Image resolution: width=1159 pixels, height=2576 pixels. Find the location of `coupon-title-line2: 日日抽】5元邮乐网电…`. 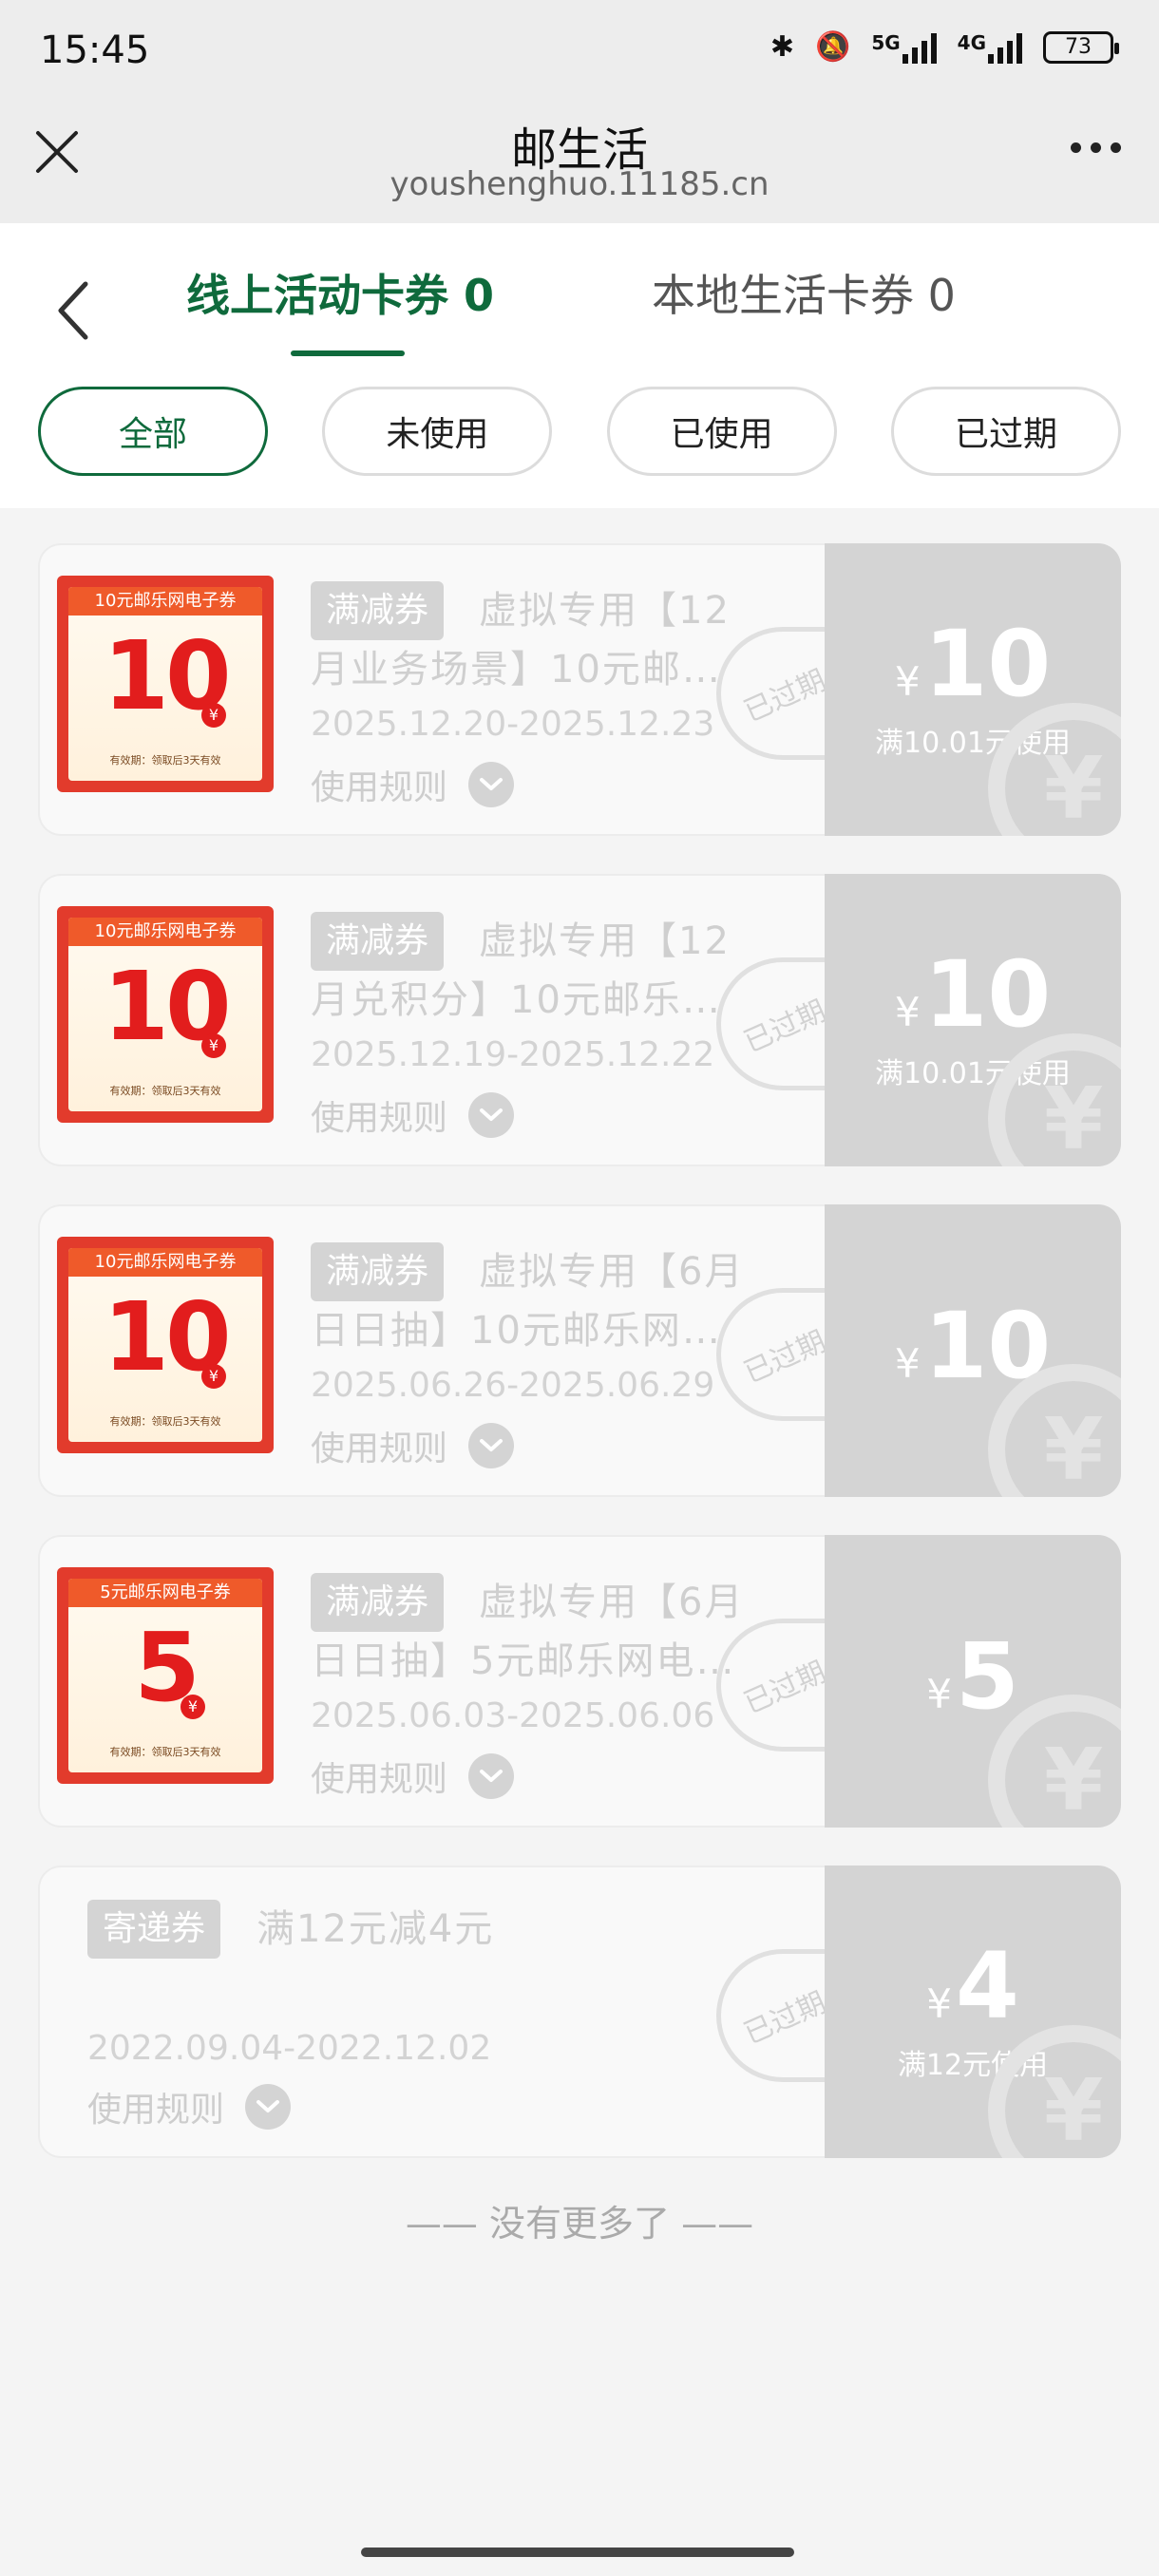

coupon-title-line2: 日日抽】5元邮乐网电… is located at coordinates (523, 1661).